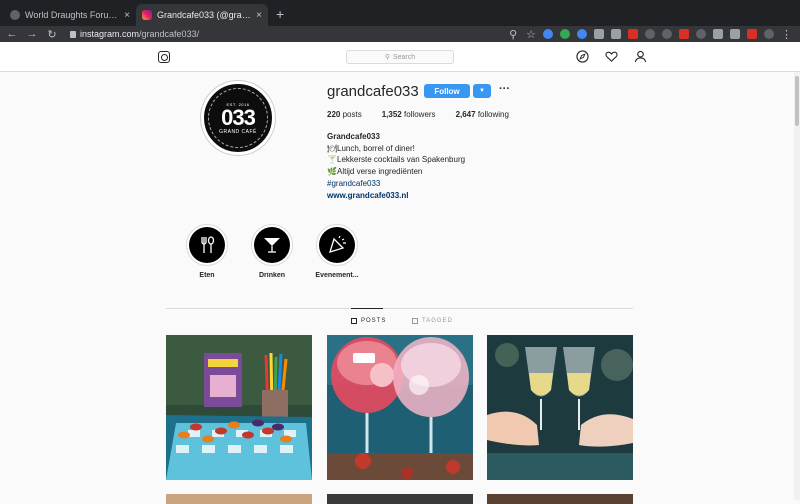  I want to click on reload-icon: ↻, so click(52, 34).